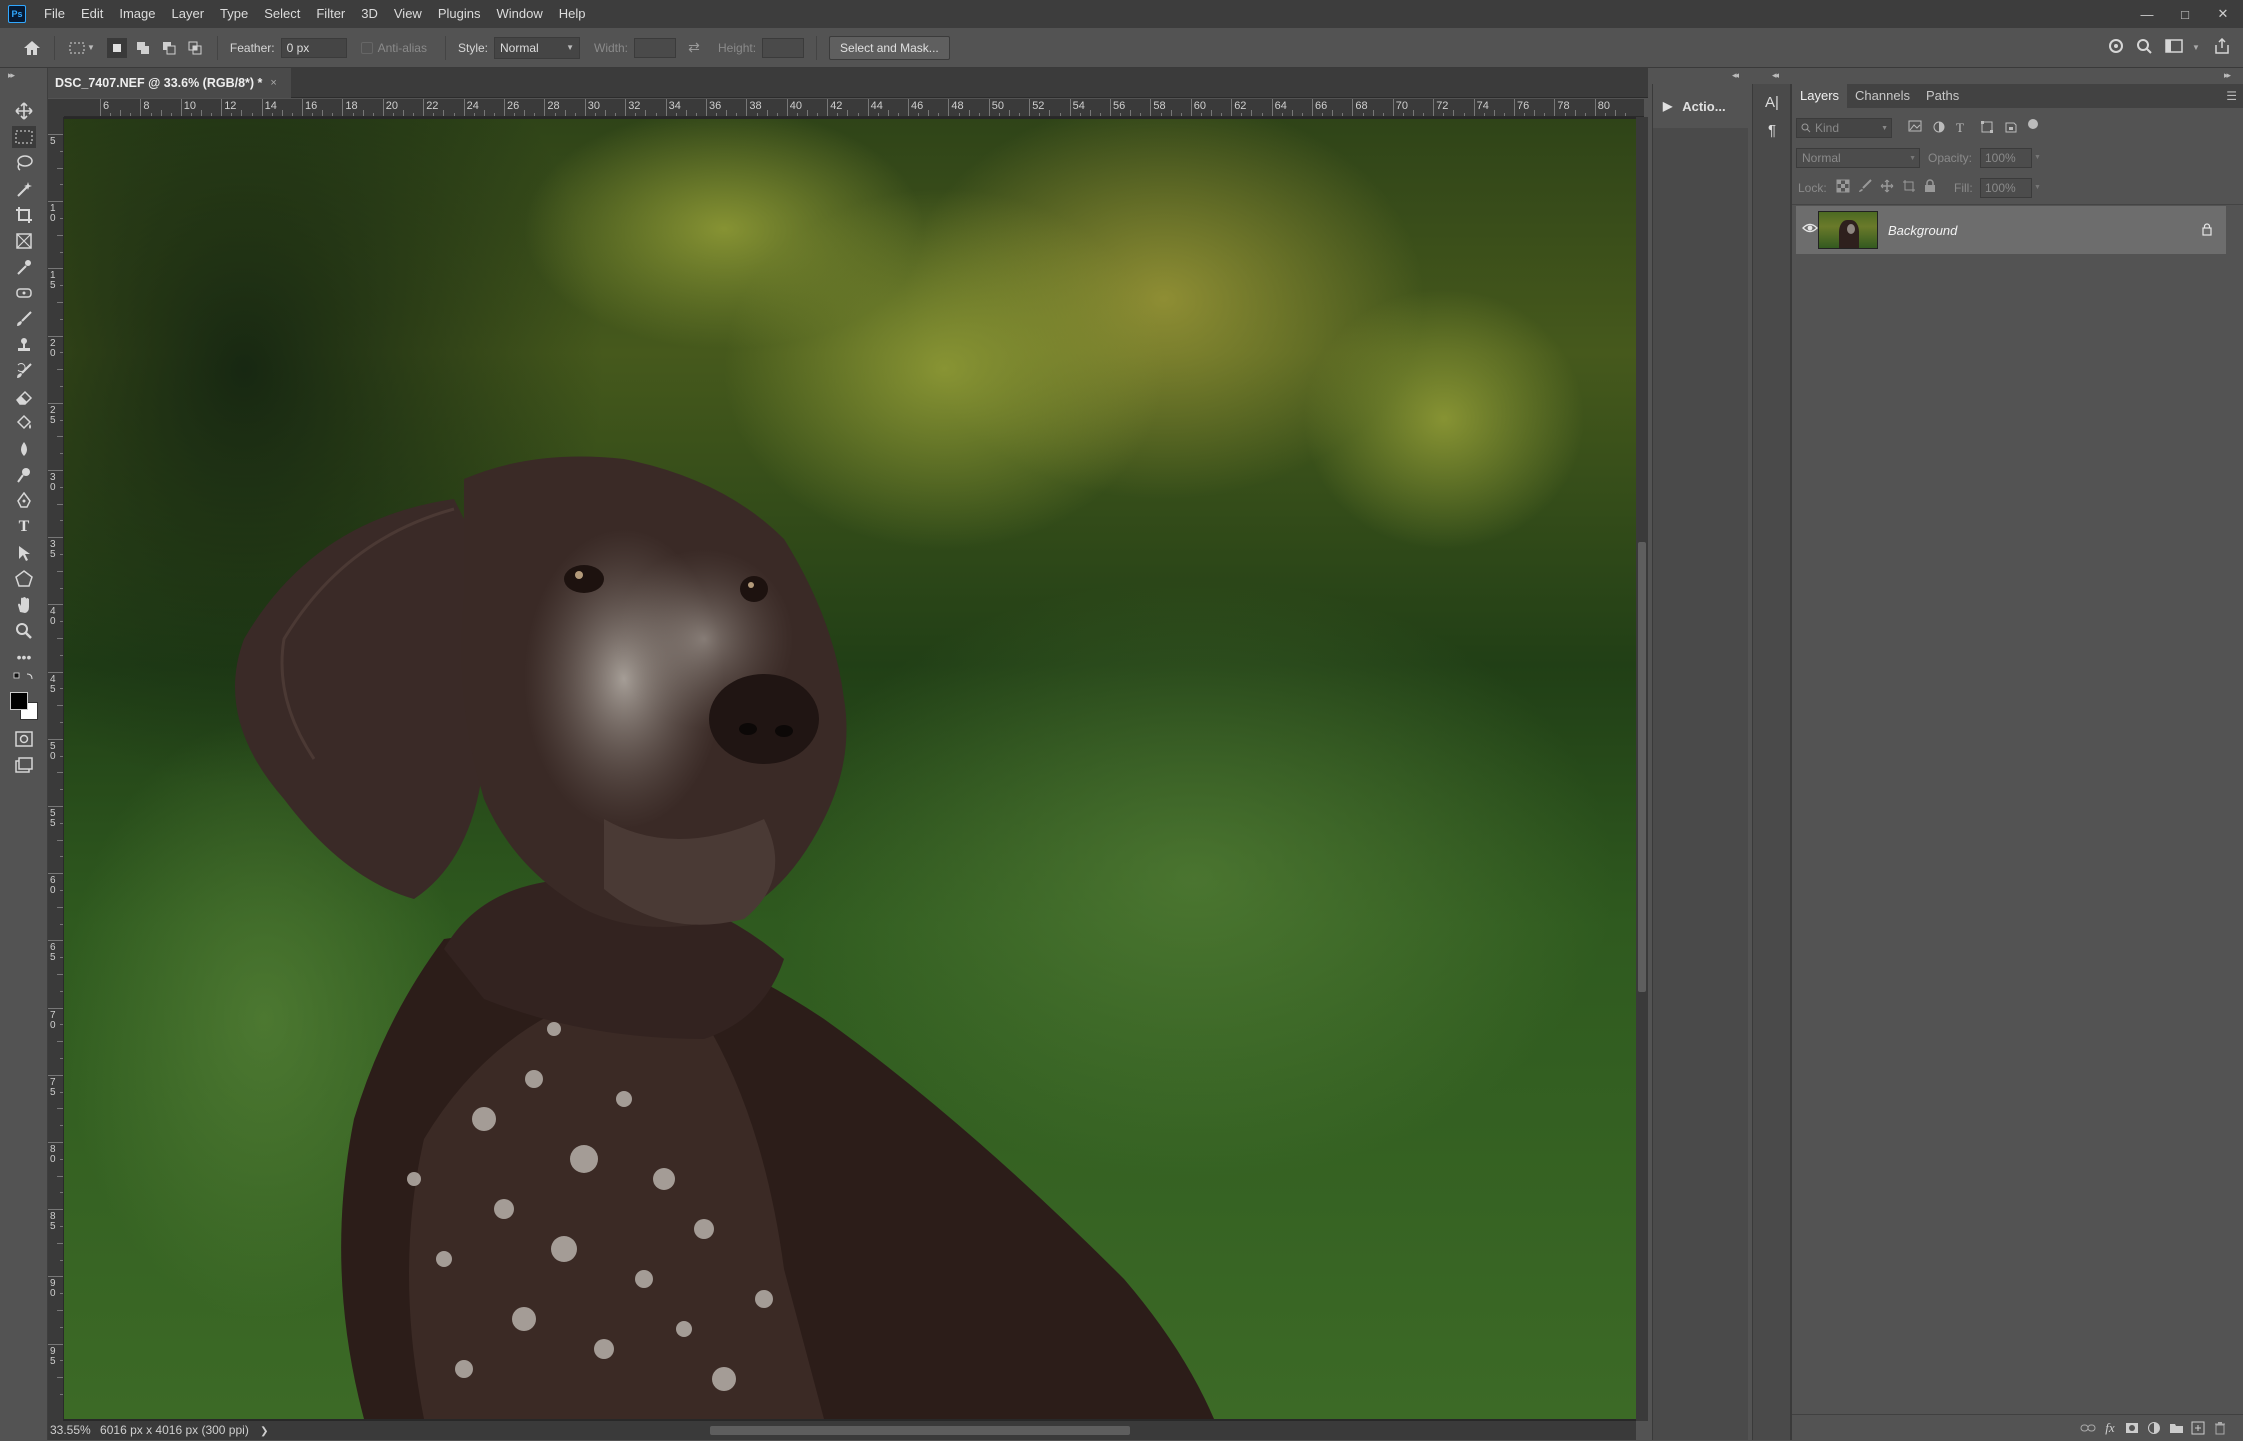  I want to click on crop-tool-icon, so click(24, 215).